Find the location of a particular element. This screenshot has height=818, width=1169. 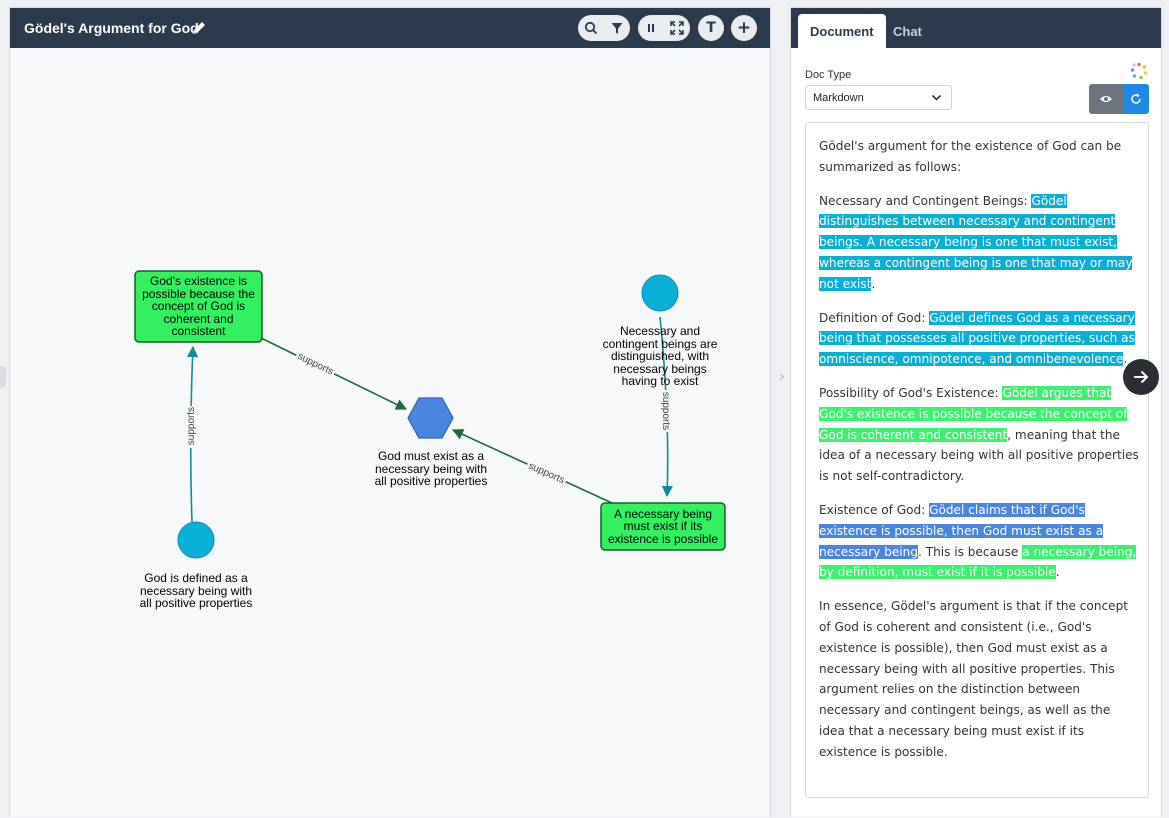

filter-icon is located at coordinates (617, 28).